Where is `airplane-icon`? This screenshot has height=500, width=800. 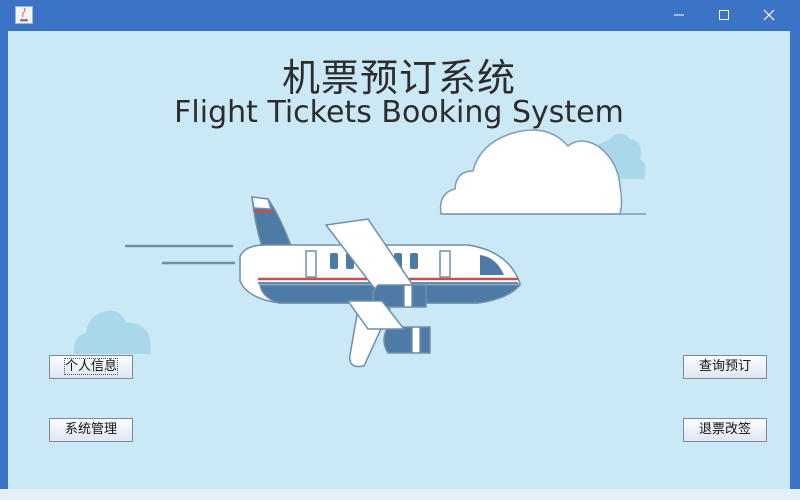
airplane-icon is located at coordinates (380, 282).